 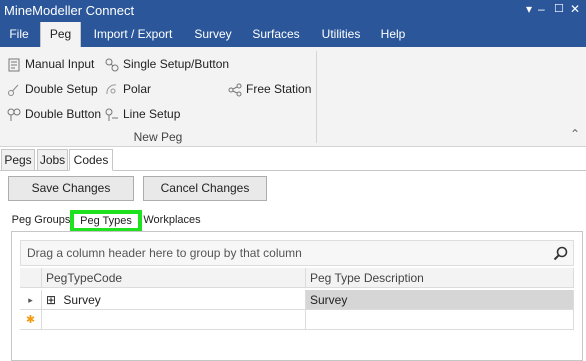 I want to click on polar-button: Polar, so click(x=127, y=89).